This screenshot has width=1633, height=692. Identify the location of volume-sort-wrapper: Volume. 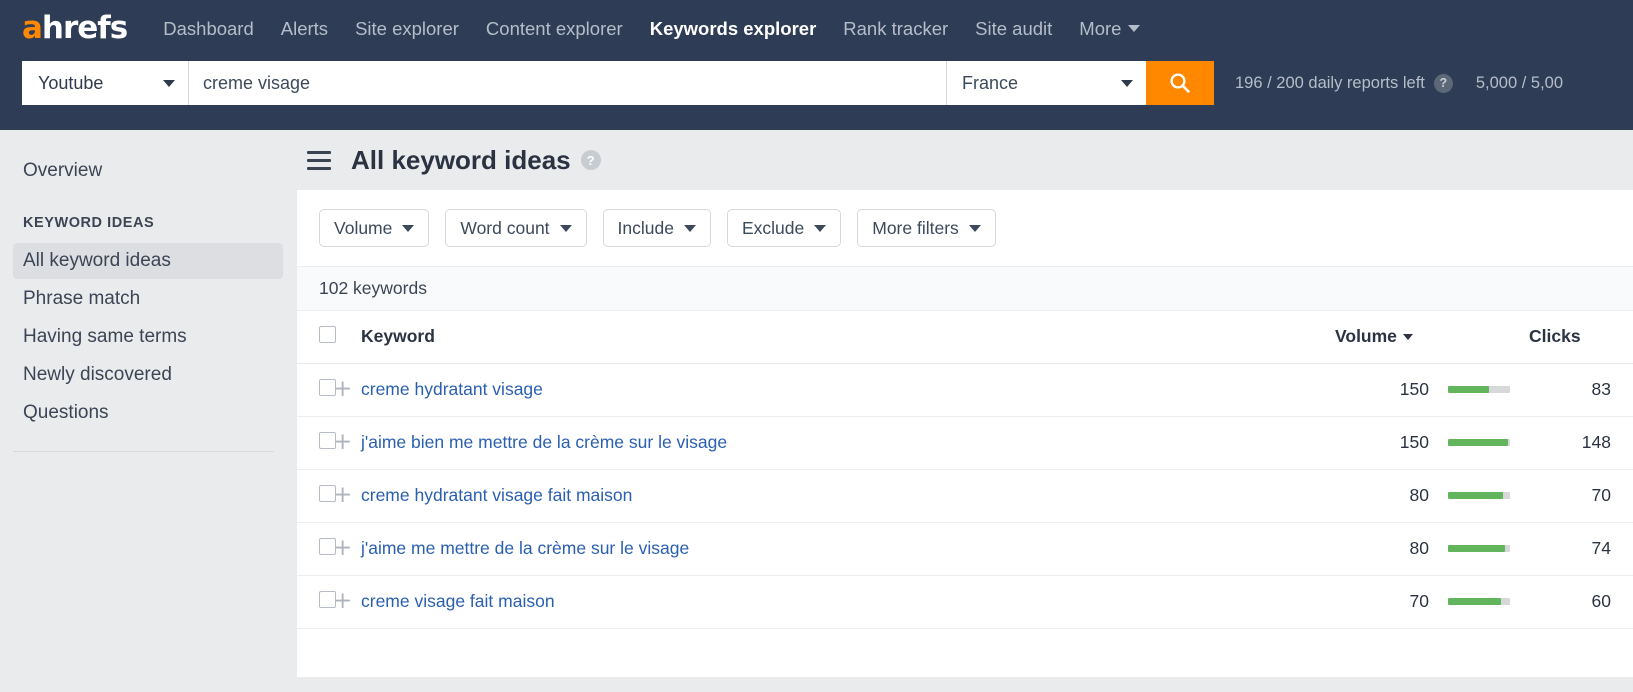
(1374, 336).